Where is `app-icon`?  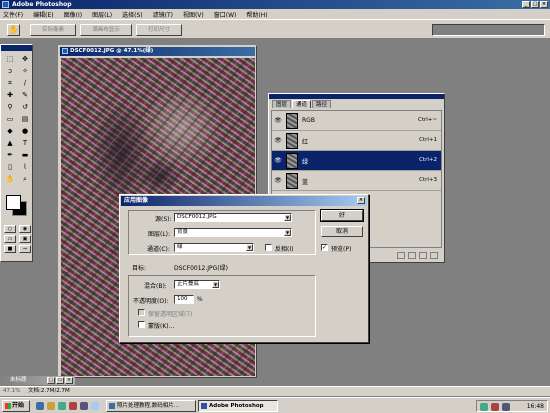 app-icon is located at coordinates (84, 406).